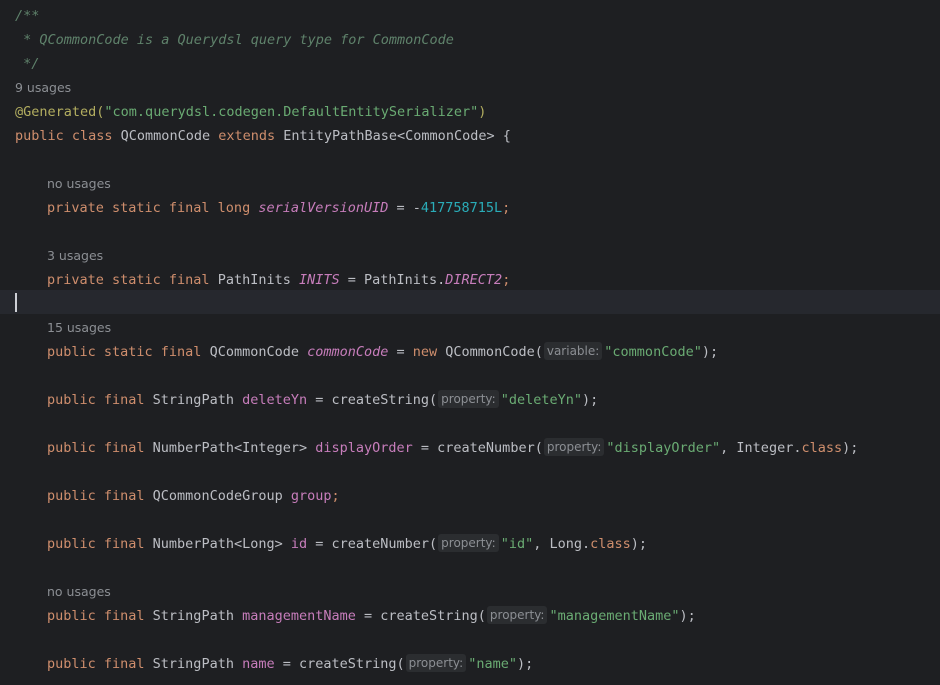 Image resolution: width=940 pixels, height=685 pixels. Describe the element at coordinates (27, 64) in the screenshot. I see `javadoc-line: */` at that location.